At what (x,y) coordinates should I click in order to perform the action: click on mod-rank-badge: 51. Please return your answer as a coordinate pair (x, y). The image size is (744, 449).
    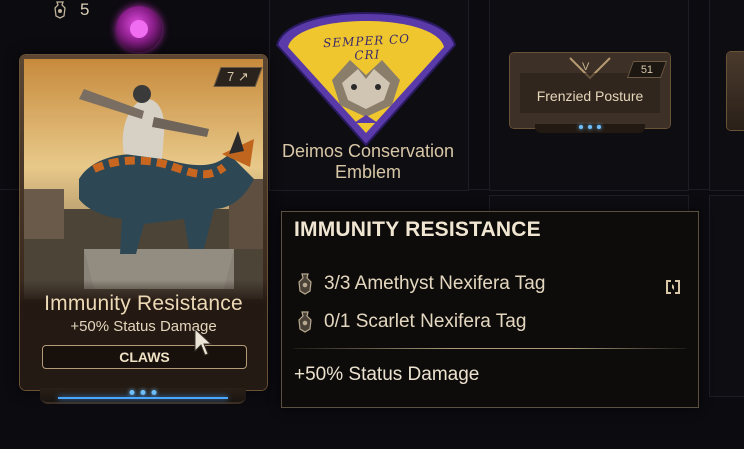
    Looking at the image, I should click on (647, 69).